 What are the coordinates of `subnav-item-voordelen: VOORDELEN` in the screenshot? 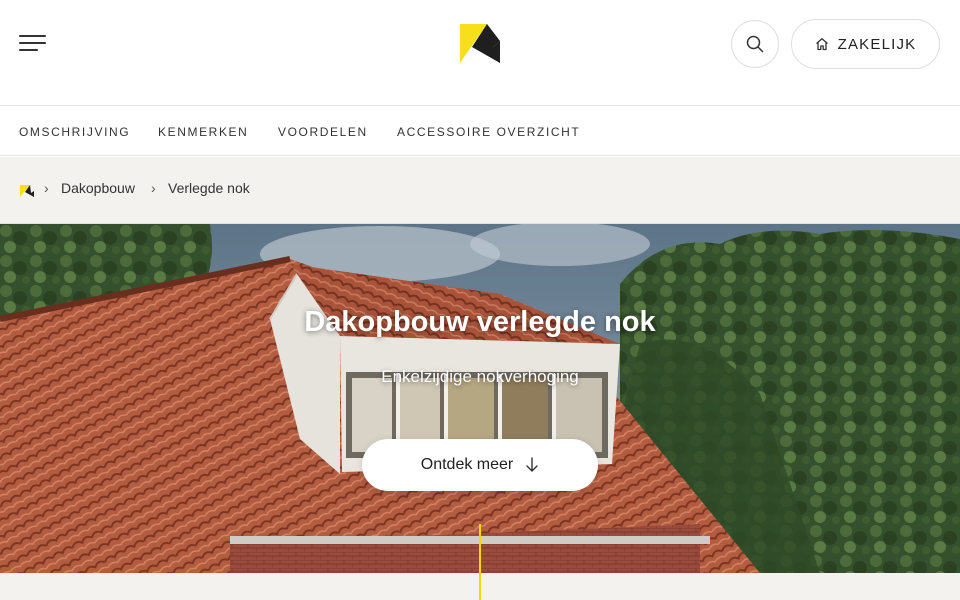 It's located at (323, 132).